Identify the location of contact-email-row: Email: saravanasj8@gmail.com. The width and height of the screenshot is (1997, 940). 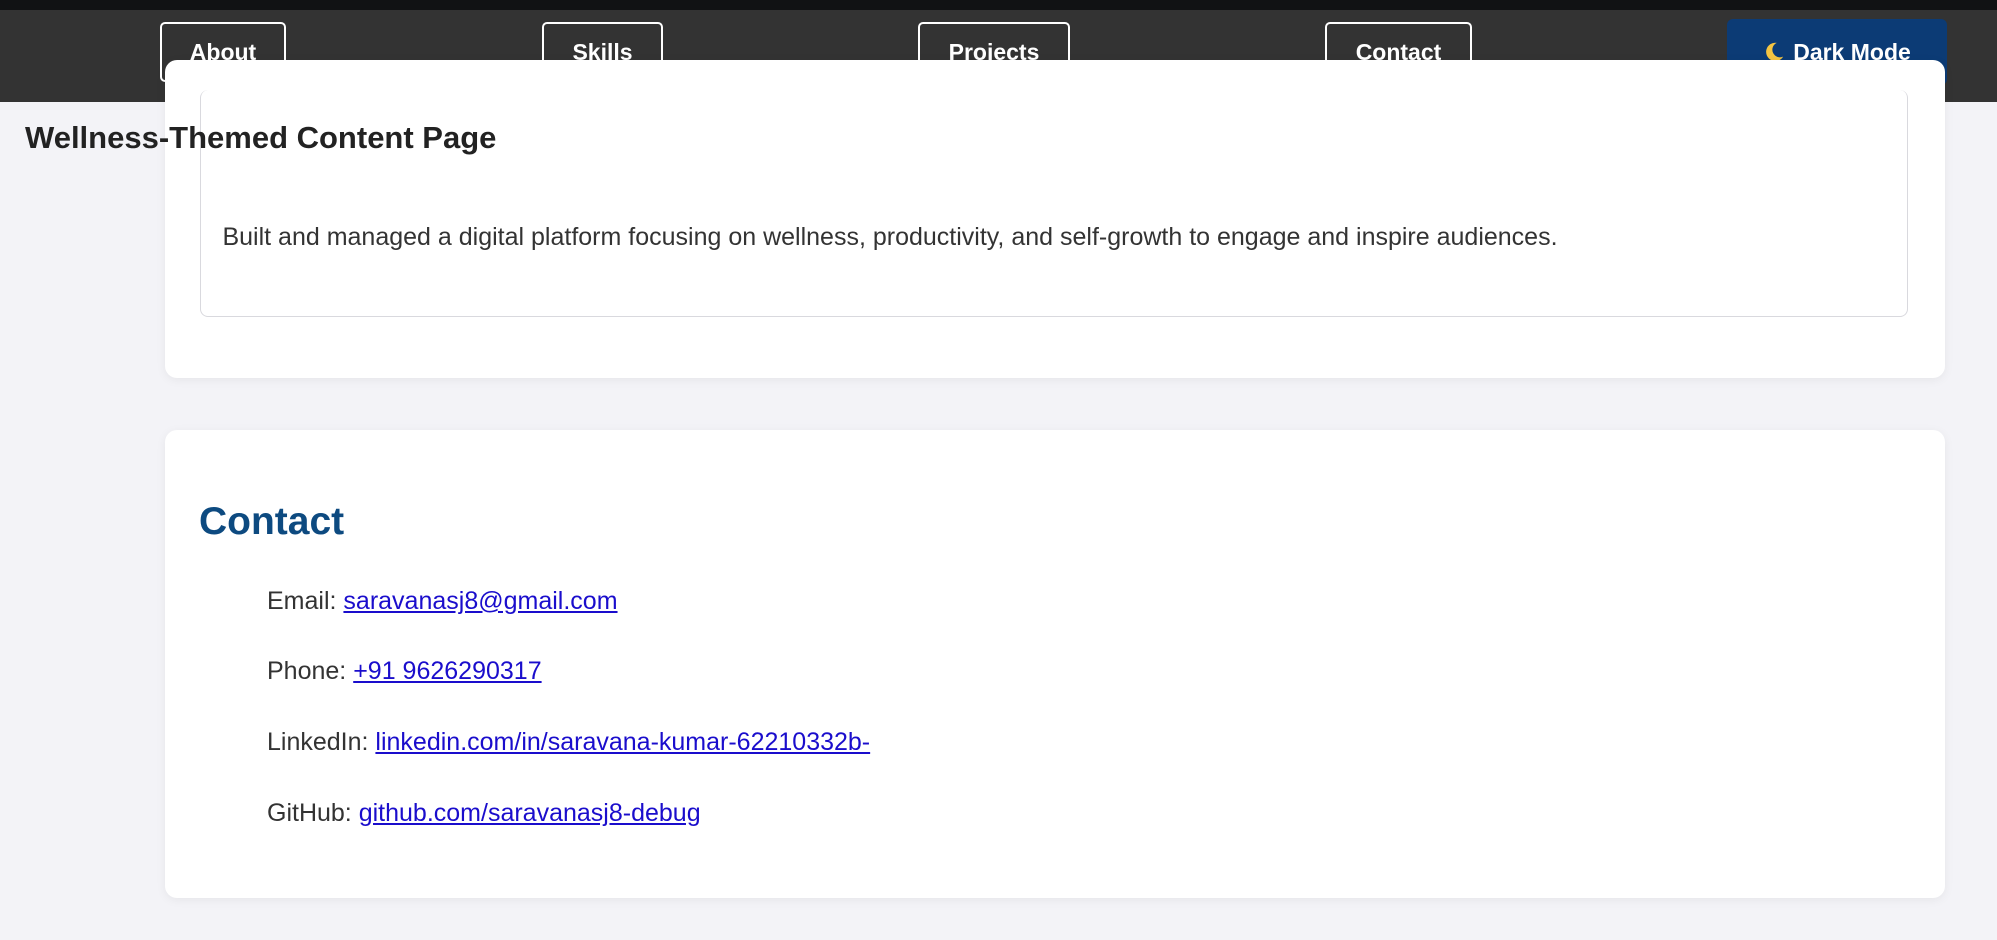
(442, 601).